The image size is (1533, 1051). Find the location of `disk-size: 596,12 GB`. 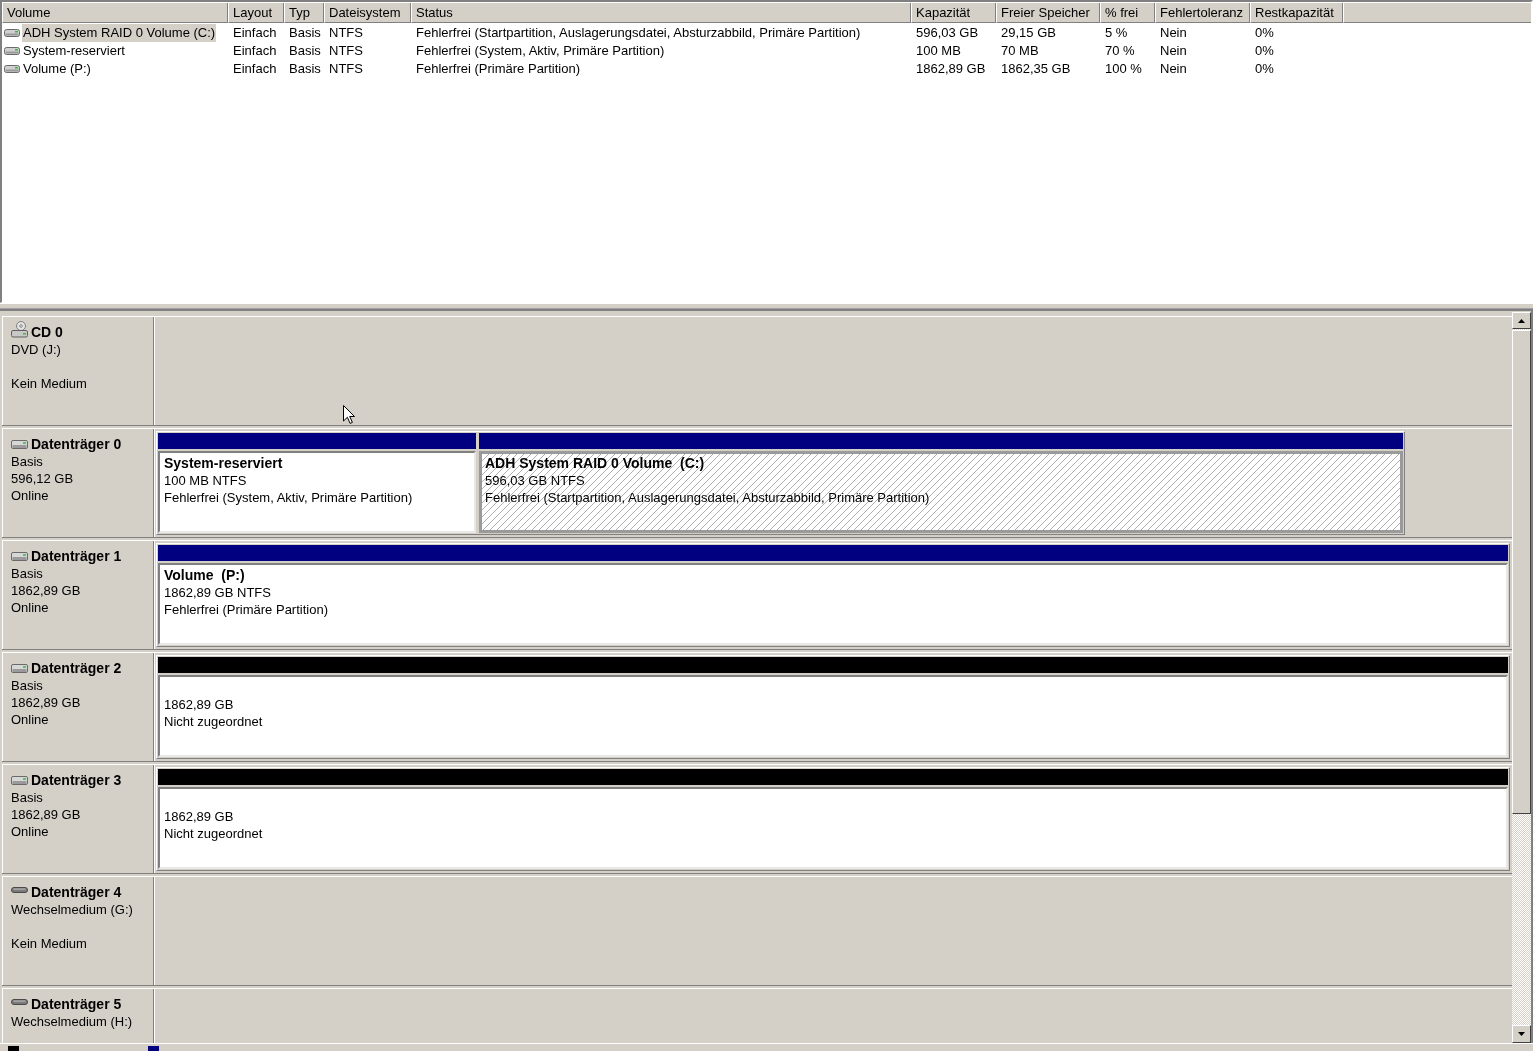

disk-size: 596,12 GB is located at coordinates (43, 478).